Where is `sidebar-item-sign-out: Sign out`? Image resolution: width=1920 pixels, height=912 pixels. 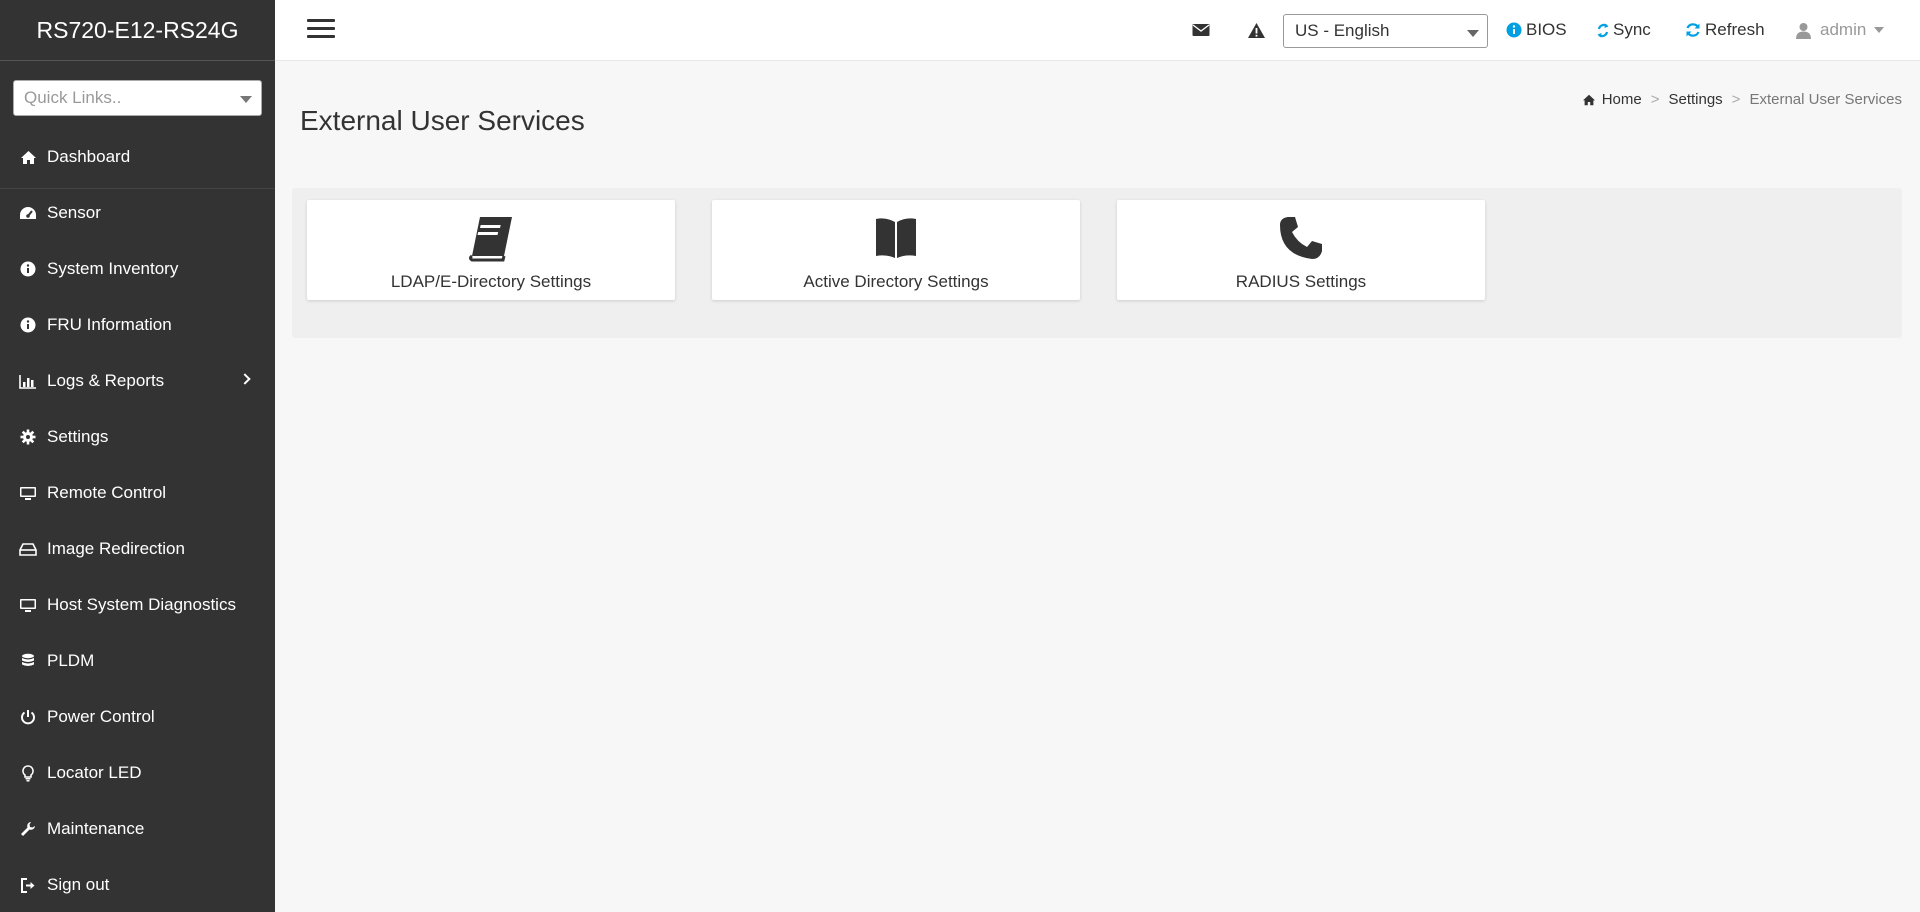
sidebar-item-sign-out: Sign out is located at coordinates (137, 884).